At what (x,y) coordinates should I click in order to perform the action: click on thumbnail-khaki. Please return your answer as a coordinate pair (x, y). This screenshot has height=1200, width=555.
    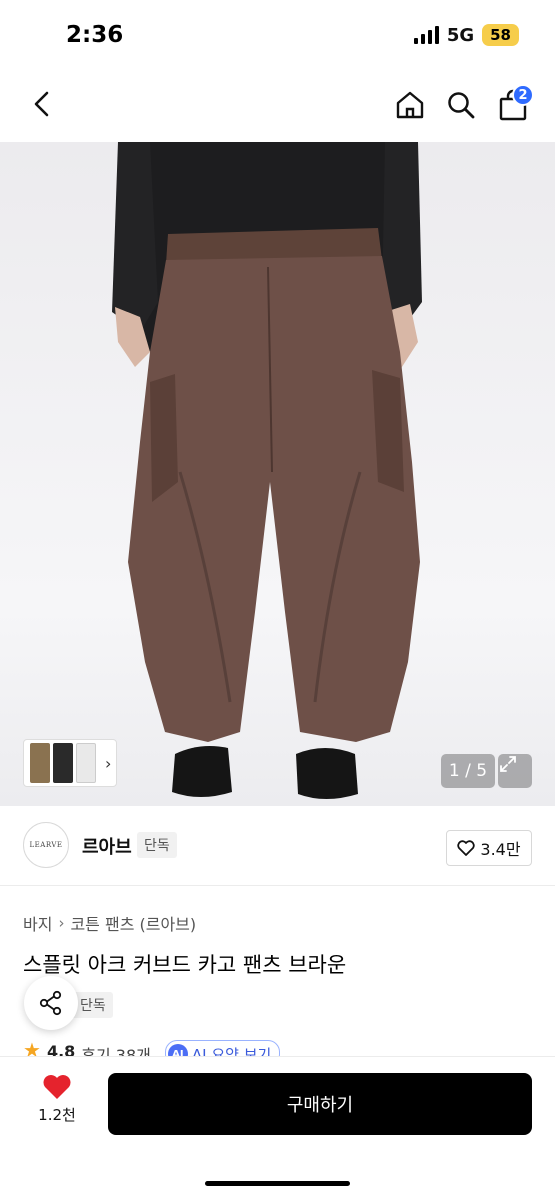
    Looking at the image, I should click on (40, 763).